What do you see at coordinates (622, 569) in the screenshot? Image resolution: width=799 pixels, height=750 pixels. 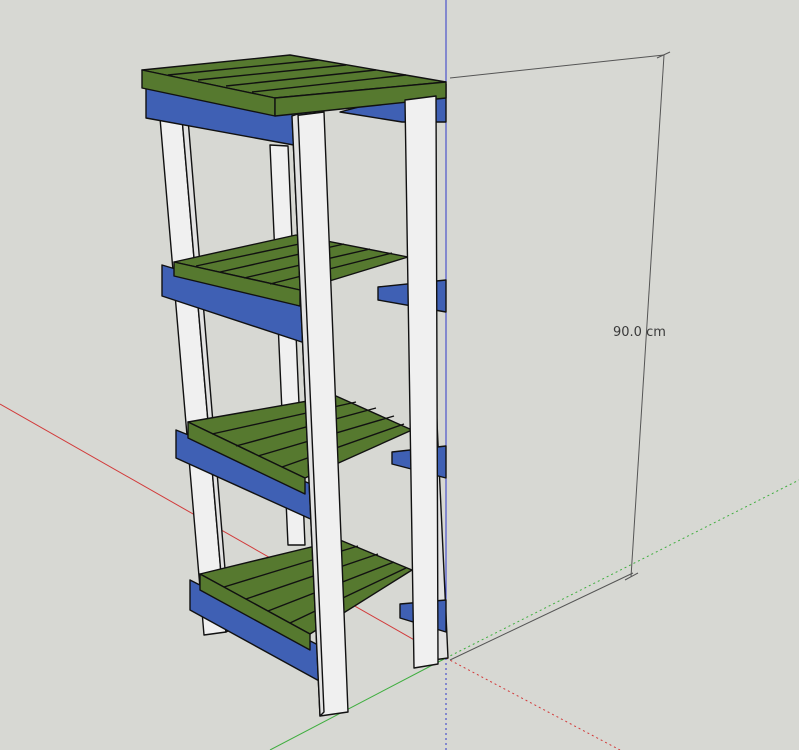 I see `green-axis-dotted` at bounding box center [622, 569].